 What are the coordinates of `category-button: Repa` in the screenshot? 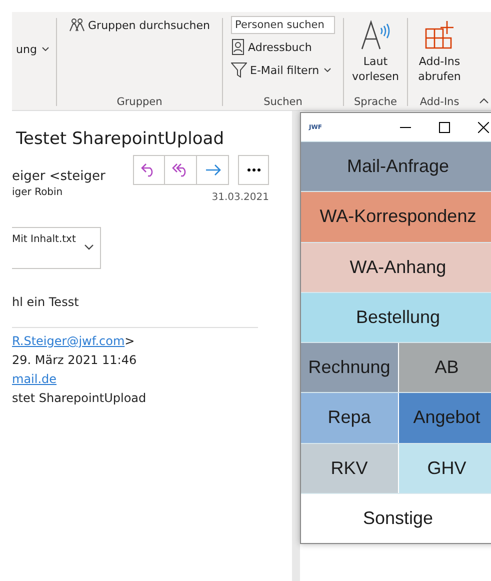 It's located at (349, 417).